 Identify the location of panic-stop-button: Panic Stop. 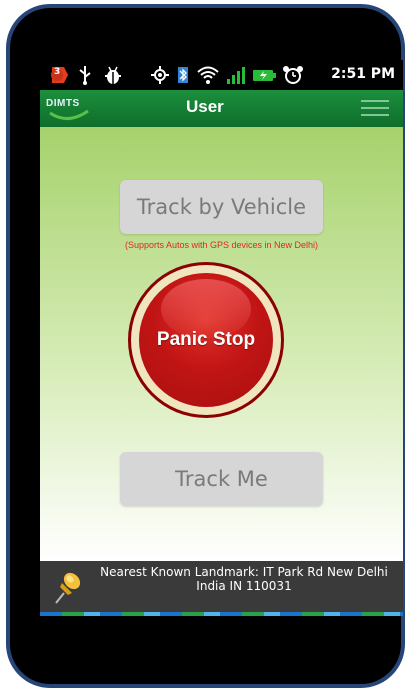
(206, 340).